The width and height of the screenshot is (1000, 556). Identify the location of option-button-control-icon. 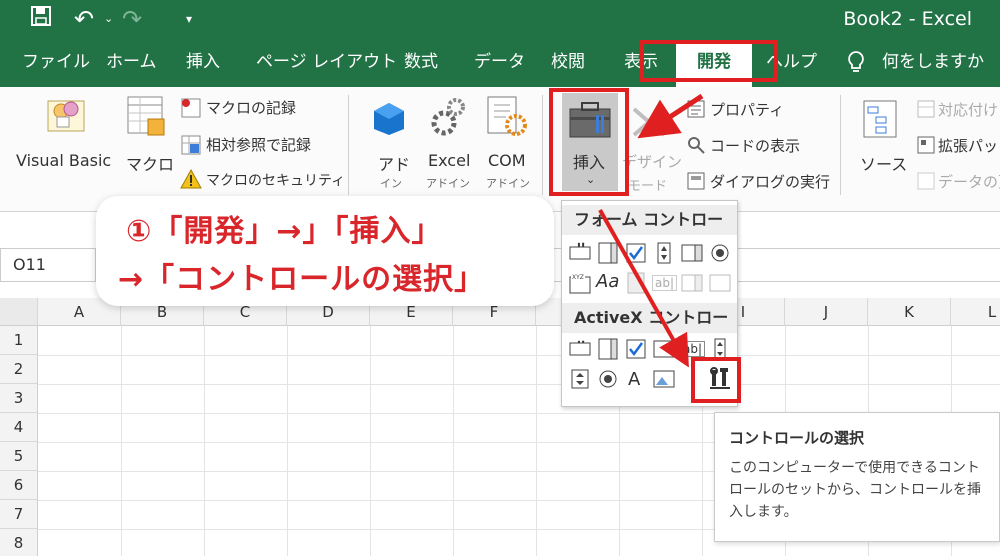
(720, 253).